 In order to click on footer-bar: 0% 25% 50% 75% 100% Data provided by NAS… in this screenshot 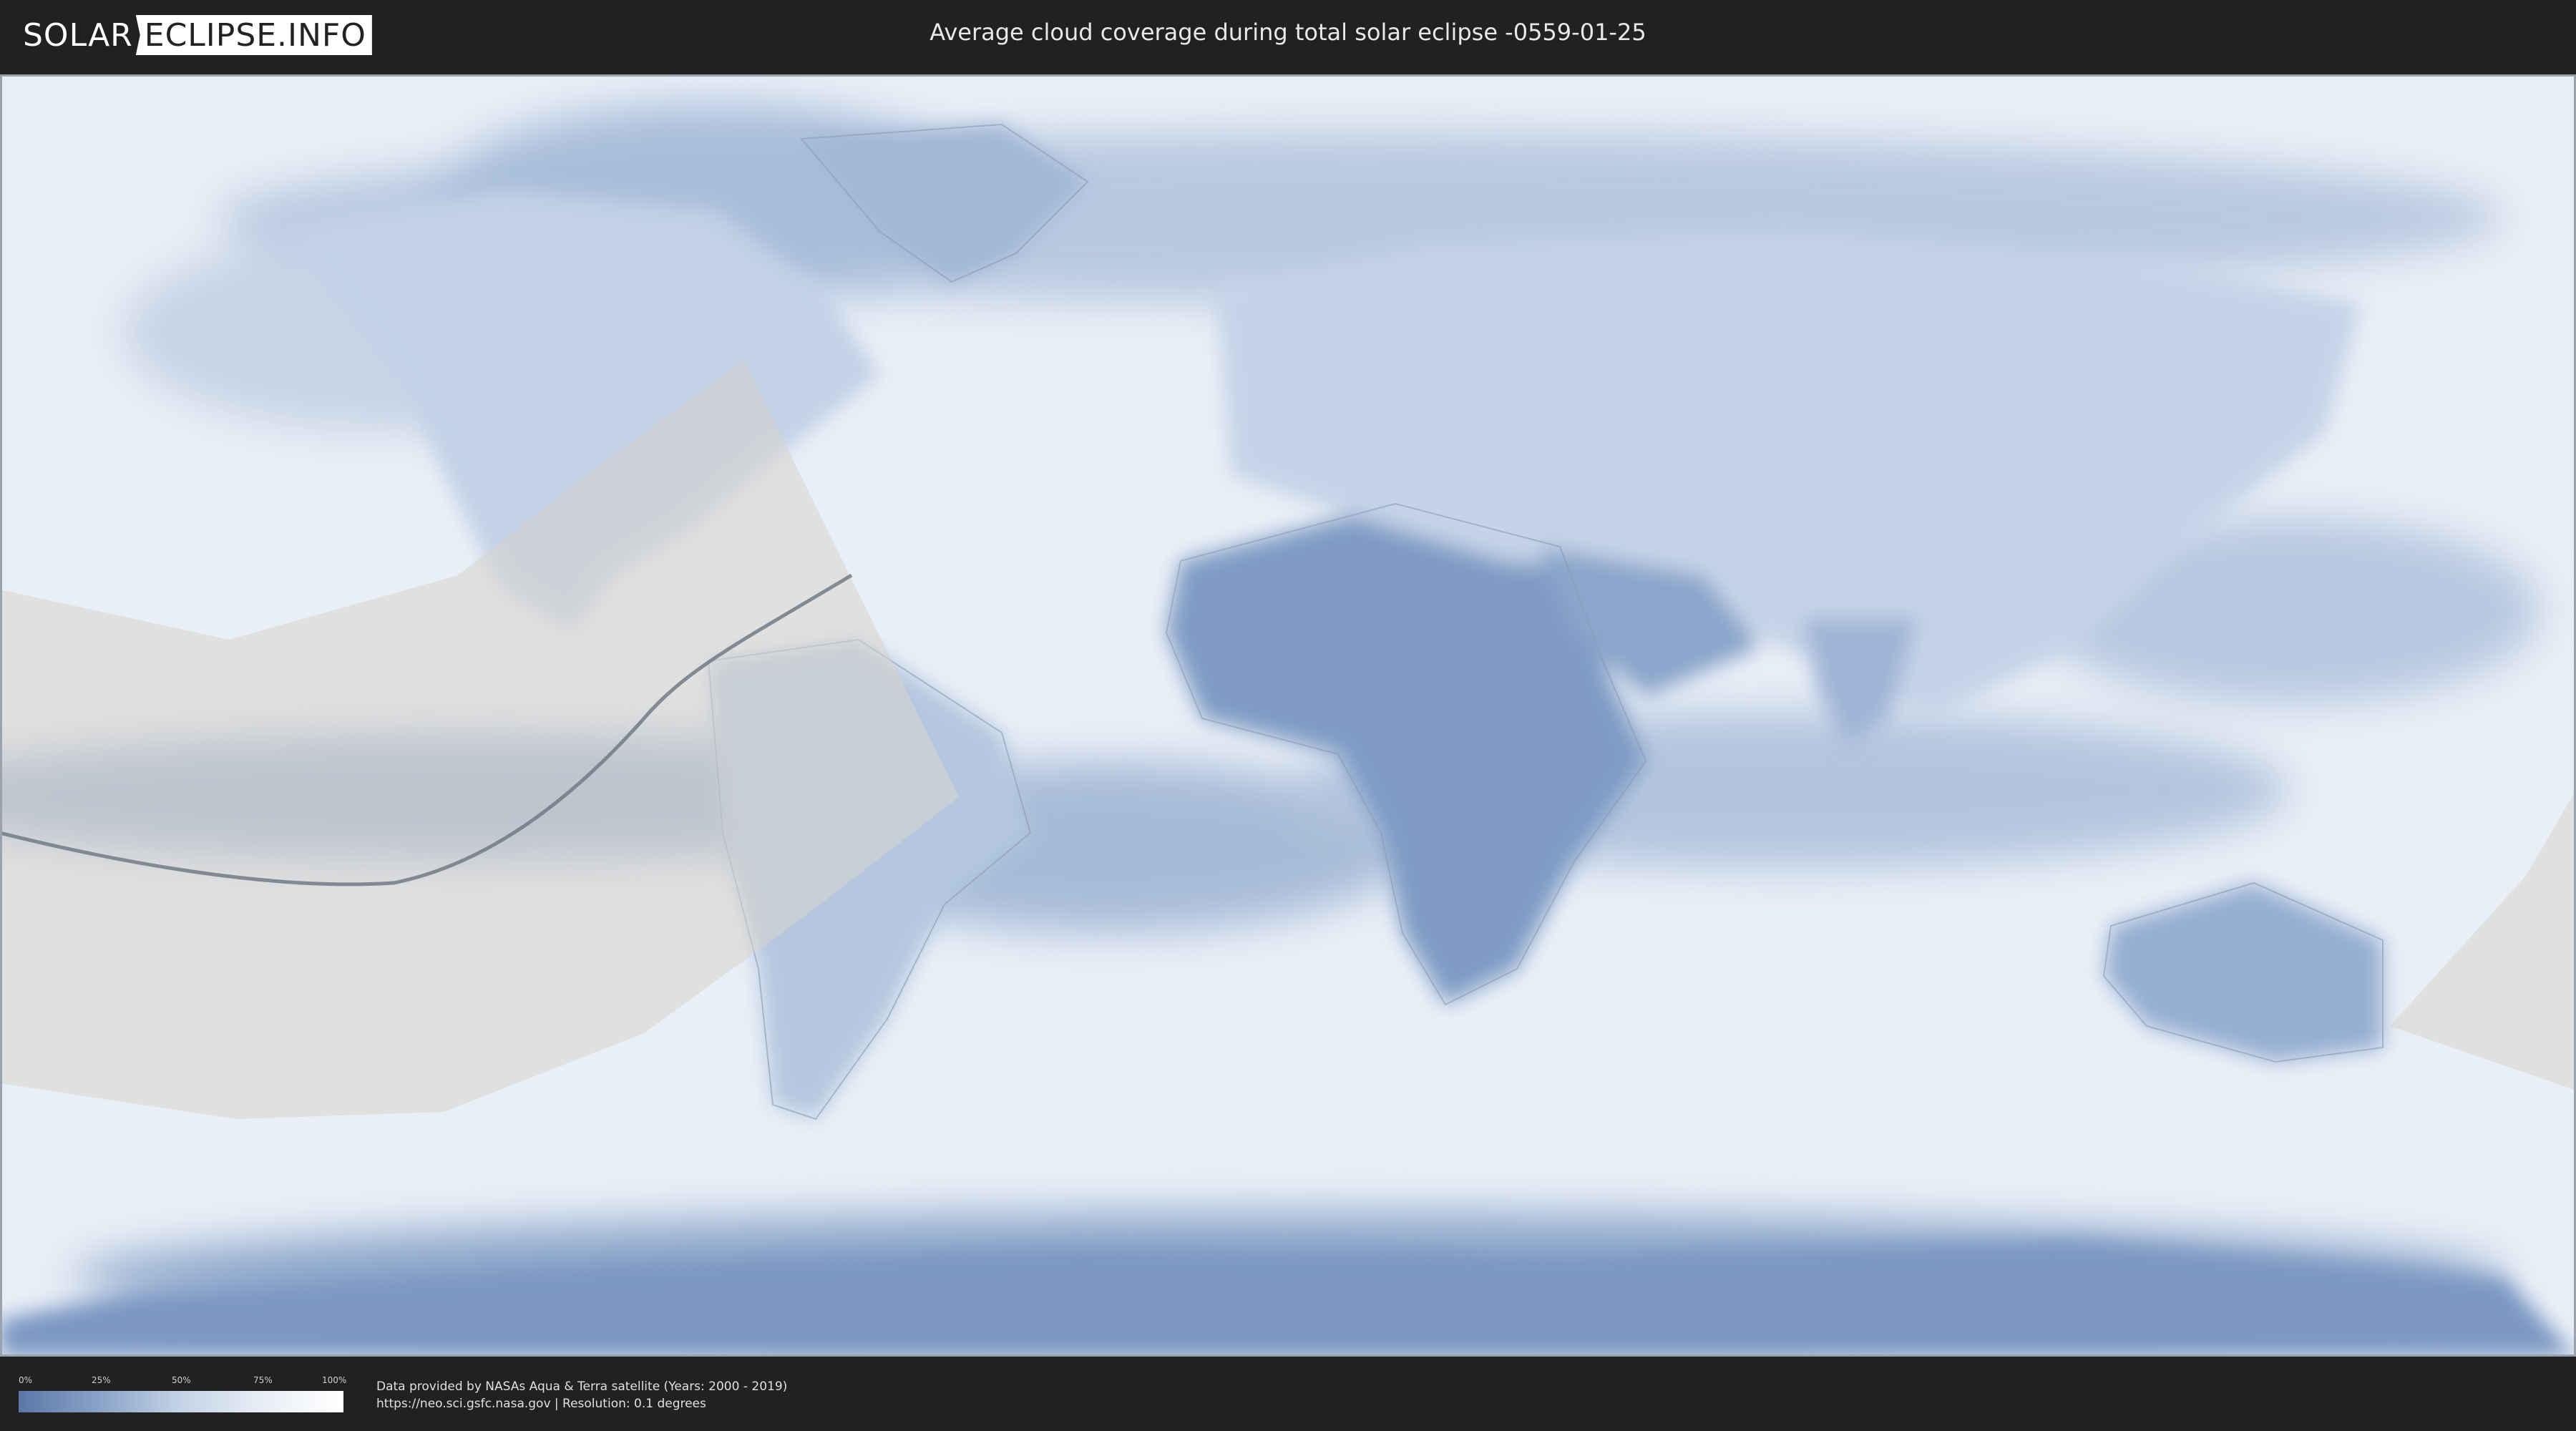, I will do `click(1288, 1394)`.